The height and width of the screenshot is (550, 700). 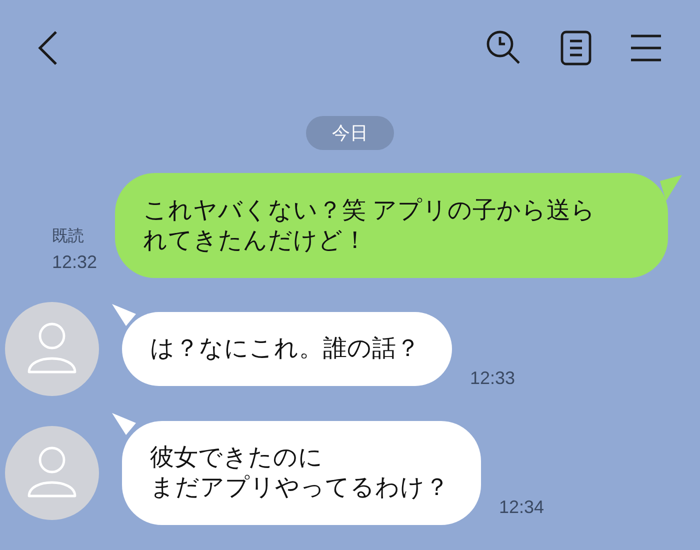 What do you see at coordinates (75, 262) in the screenshot?
I see `message-time: 12:32` at bounding box center [75, 262].